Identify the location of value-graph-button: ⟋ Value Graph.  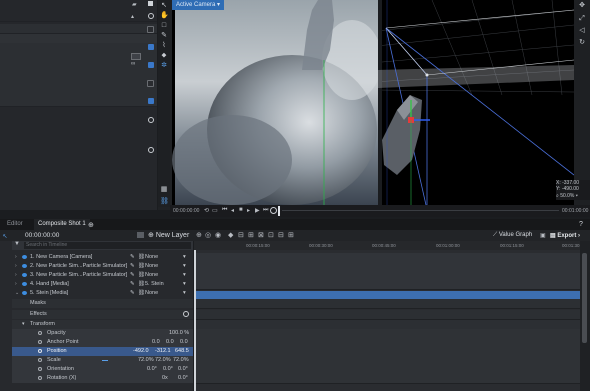
(512, 235).